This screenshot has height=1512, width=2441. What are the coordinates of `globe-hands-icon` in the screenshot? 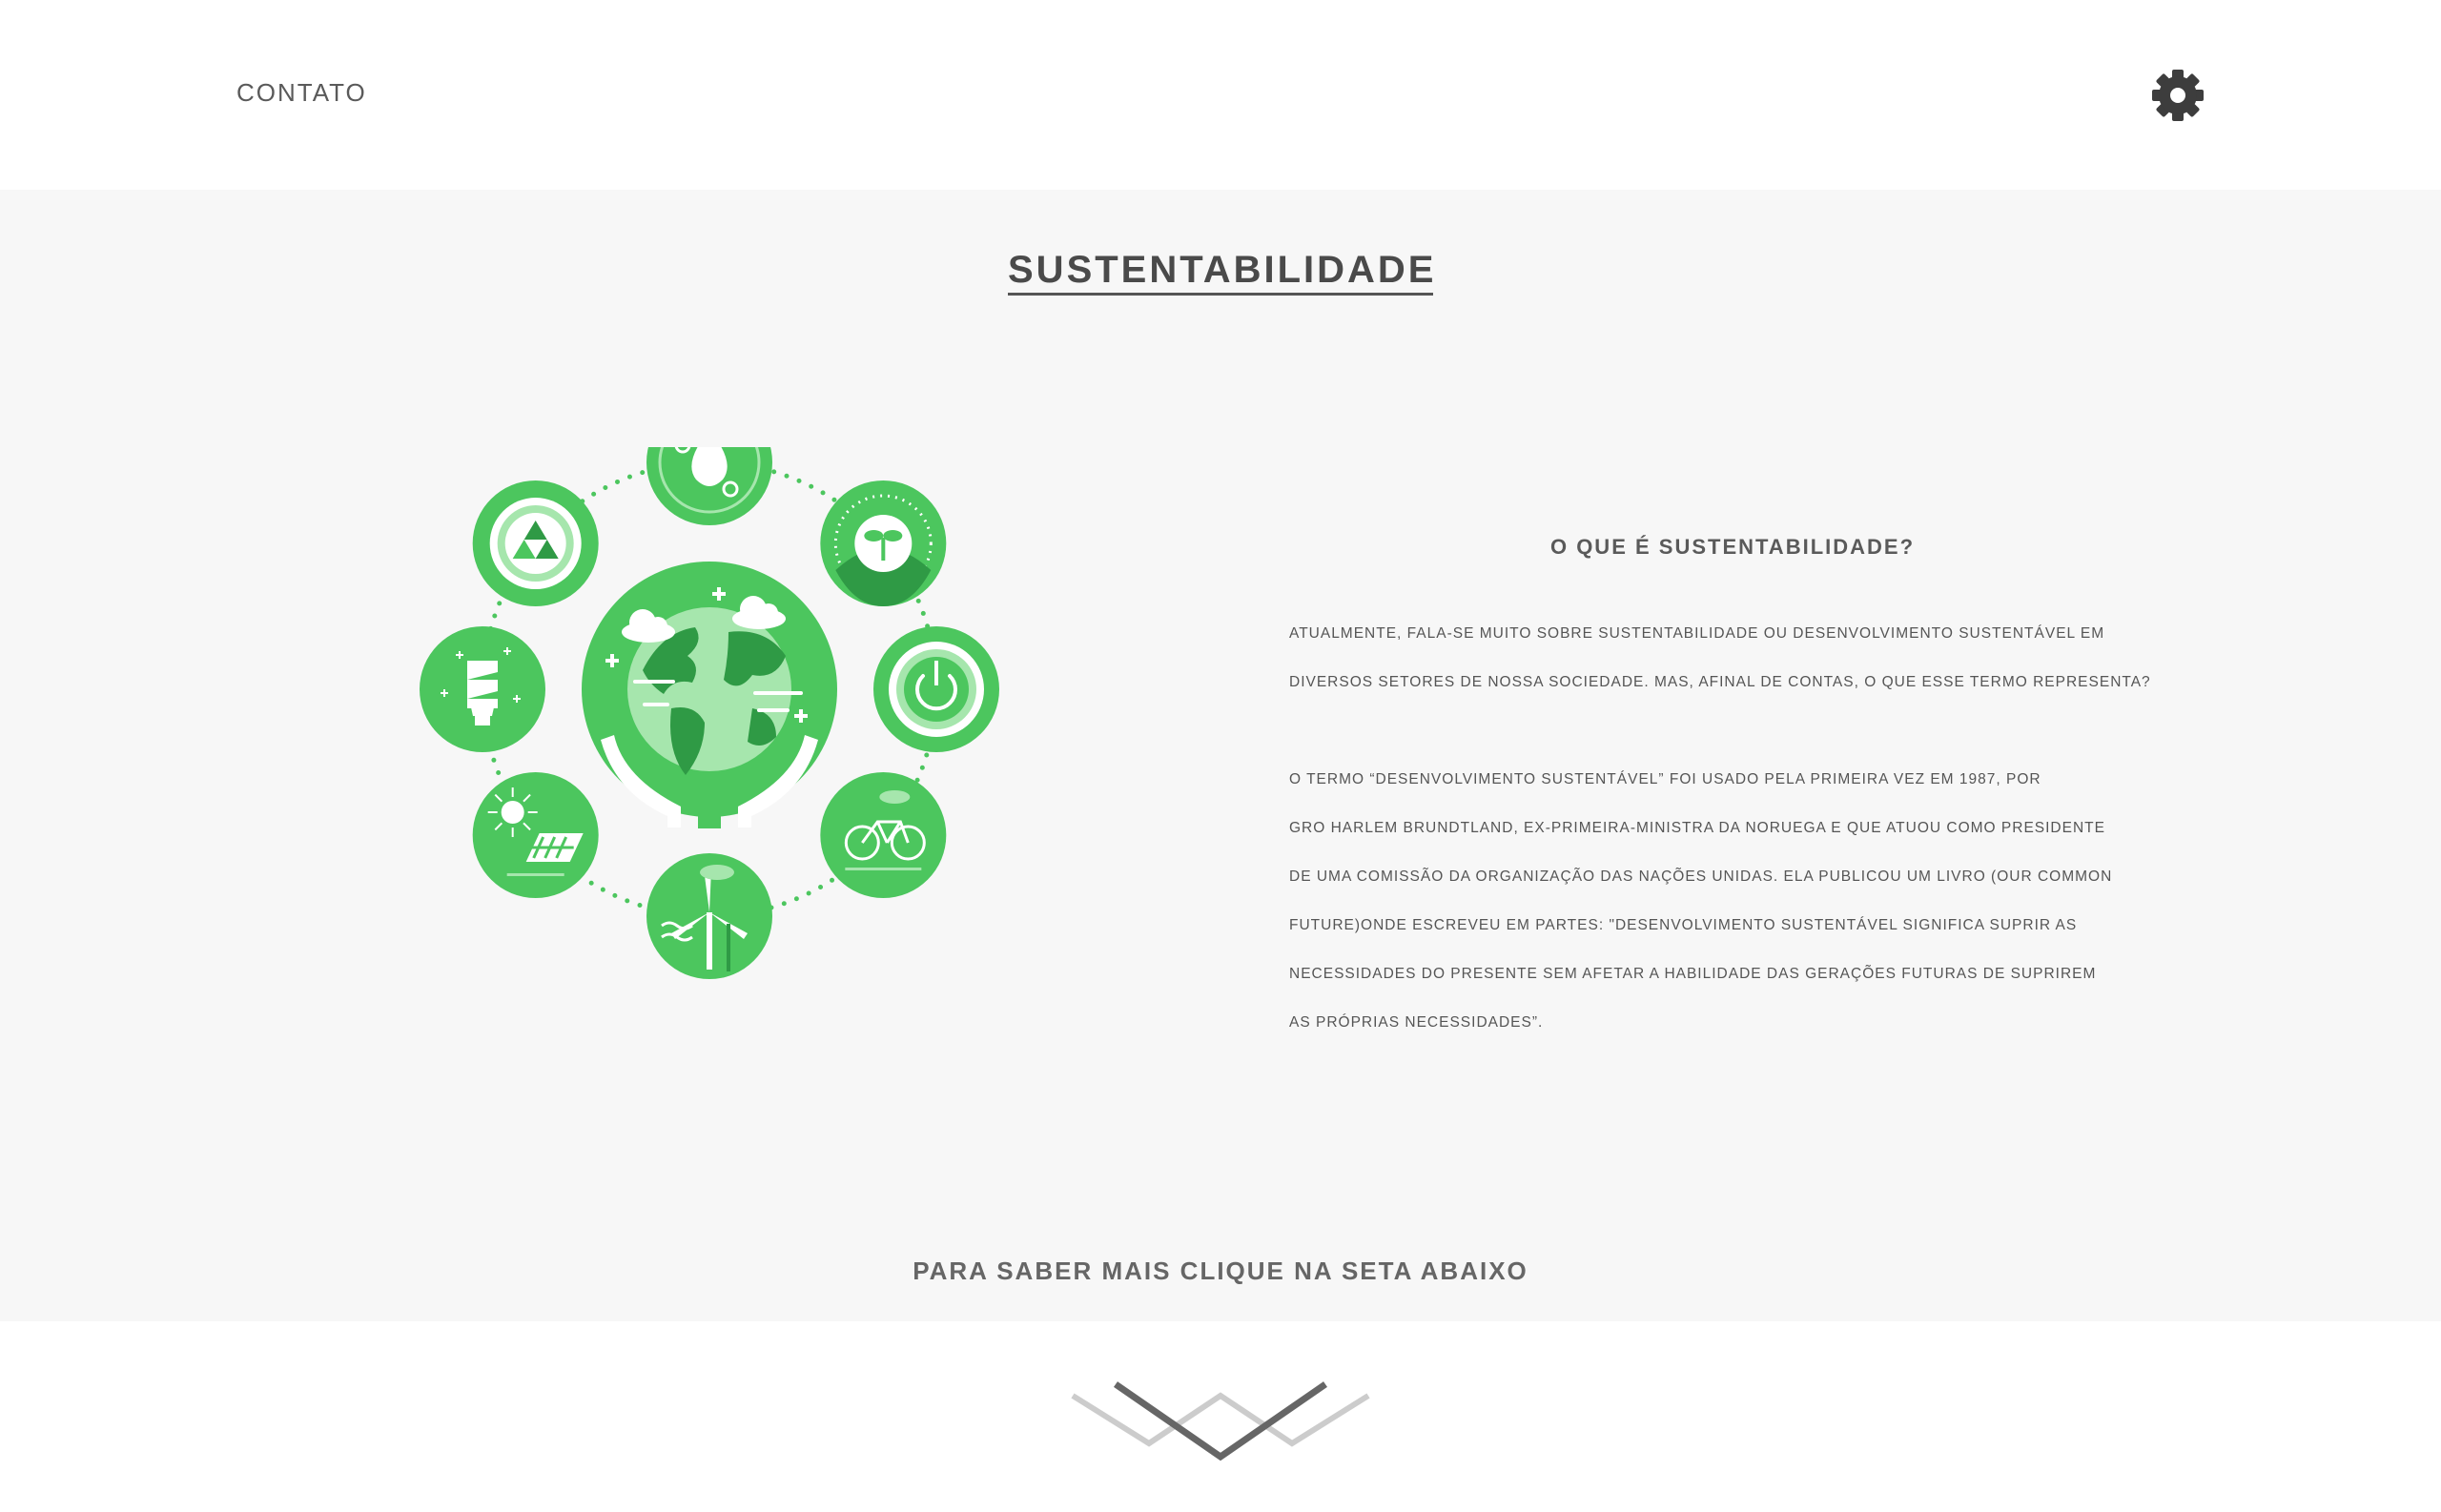 It's located at (709, 695).